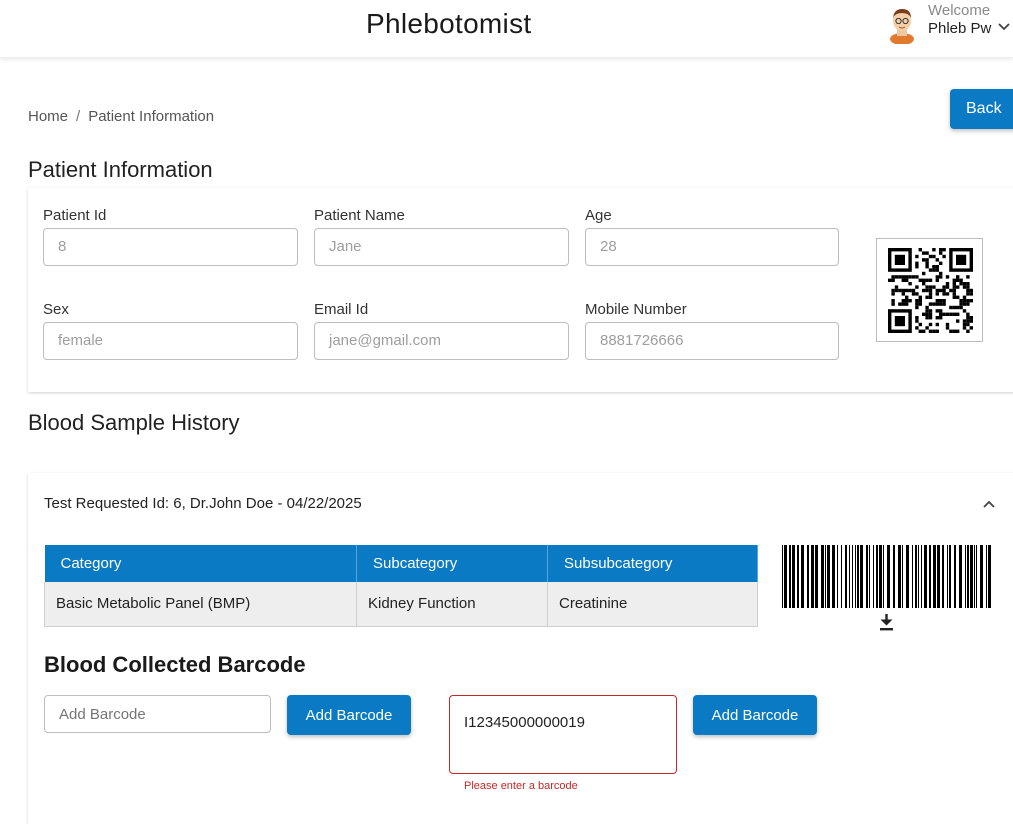 This screenshot has height=824, width=1013. I want to click on age-label: Age, so click(598, 215).